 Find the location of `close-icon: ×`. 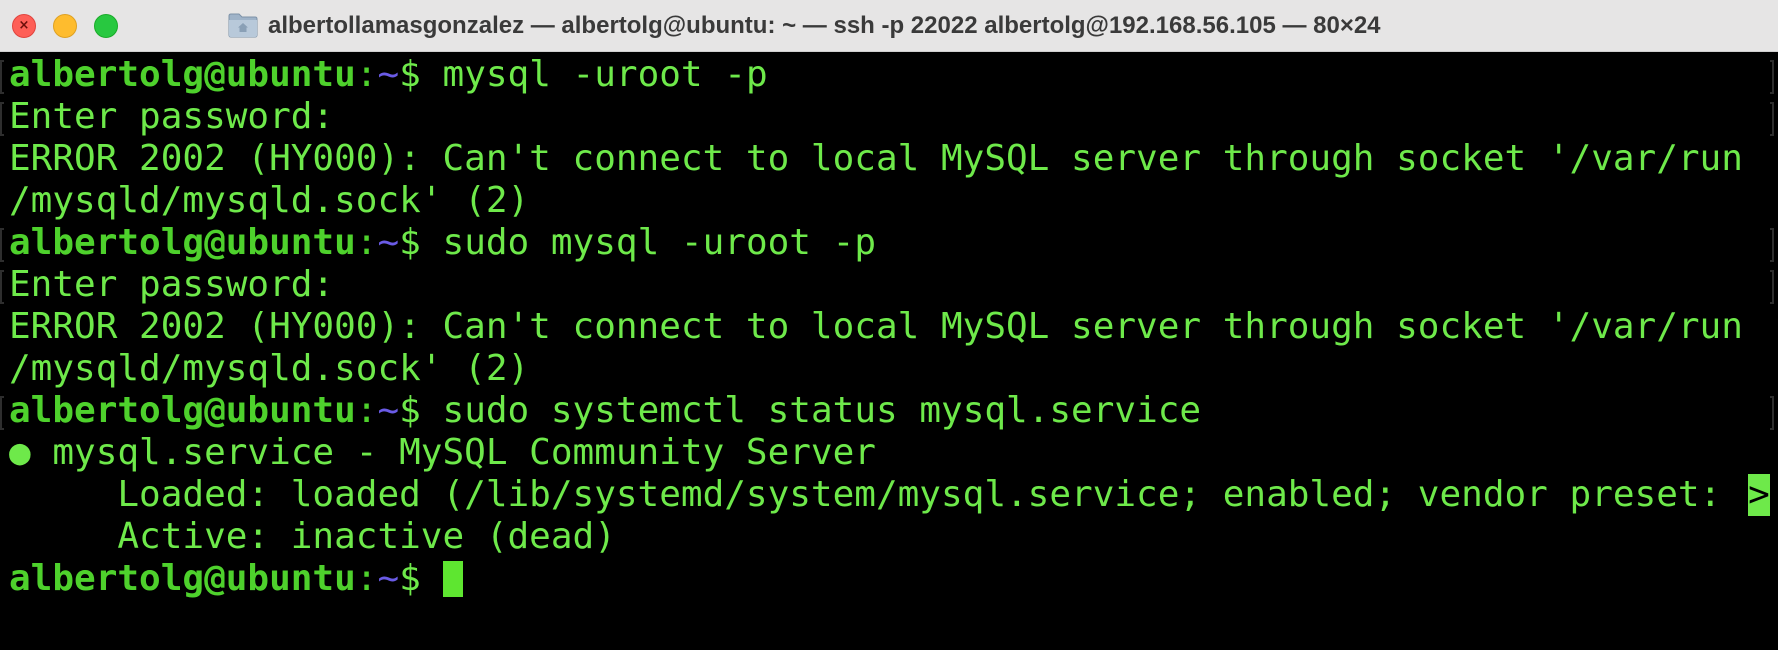

close-icon: × is located at coordinates (24, 25).